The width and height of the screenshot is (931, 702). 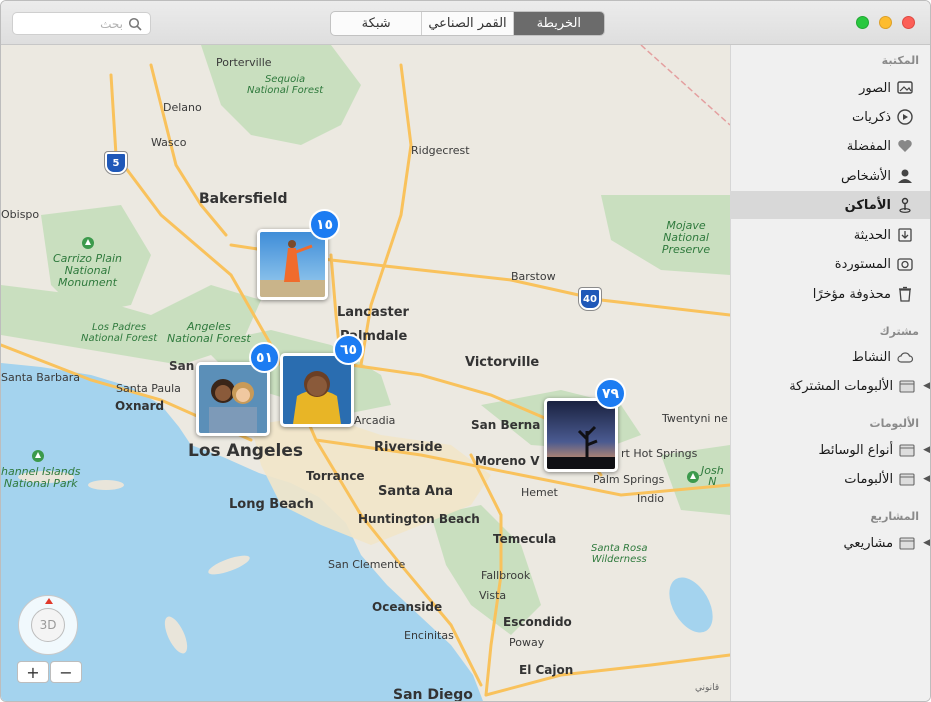 I want to click on map-label-victorville: Victorville, so click(x=502, y=362).